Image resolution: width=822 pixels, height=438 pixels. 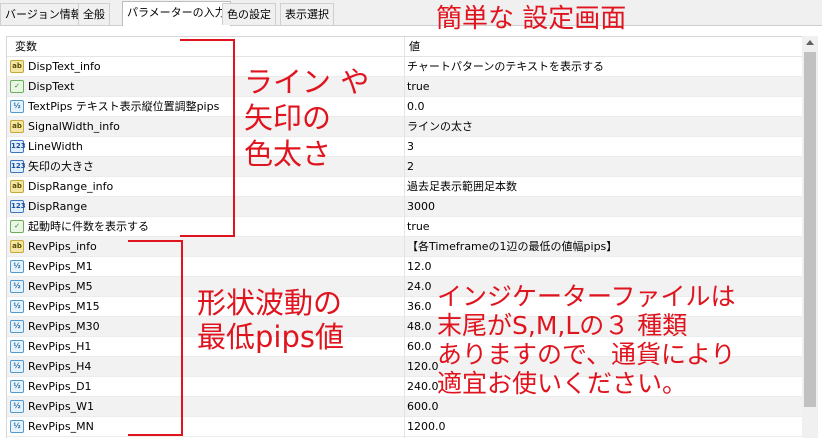 What do you see at coordinates (61, 426) in the screenshot?
I see `param-name: RevPips_MN` at bounding box center [61, 426].